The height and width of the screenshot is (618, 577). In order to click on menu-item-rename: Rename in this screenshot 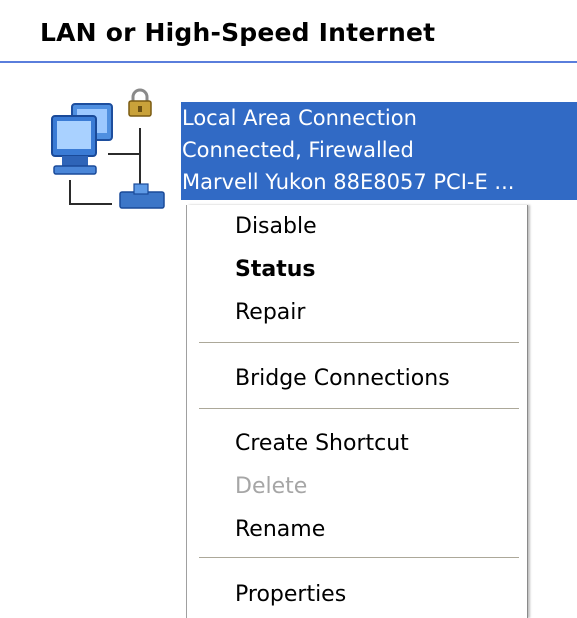, I will do `click(357, 530)`.